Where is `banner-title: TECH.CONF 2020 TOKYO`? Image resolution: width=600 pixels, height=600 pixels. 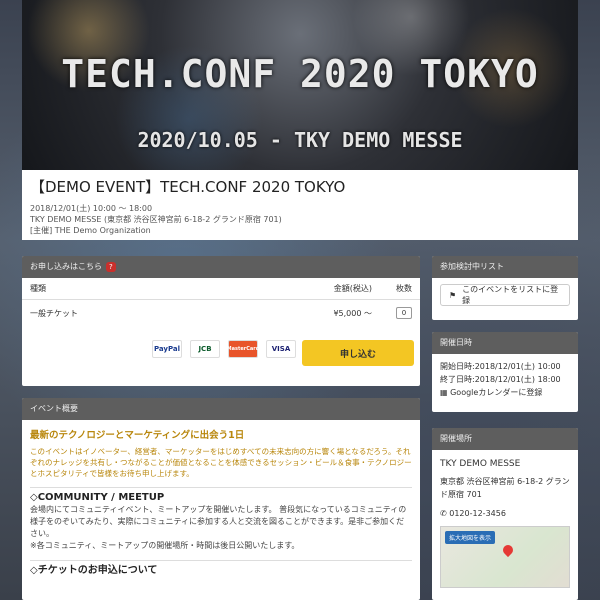 banner-title: TECH.CONF 2020 TOKYO is located at coordinates (300, 74).